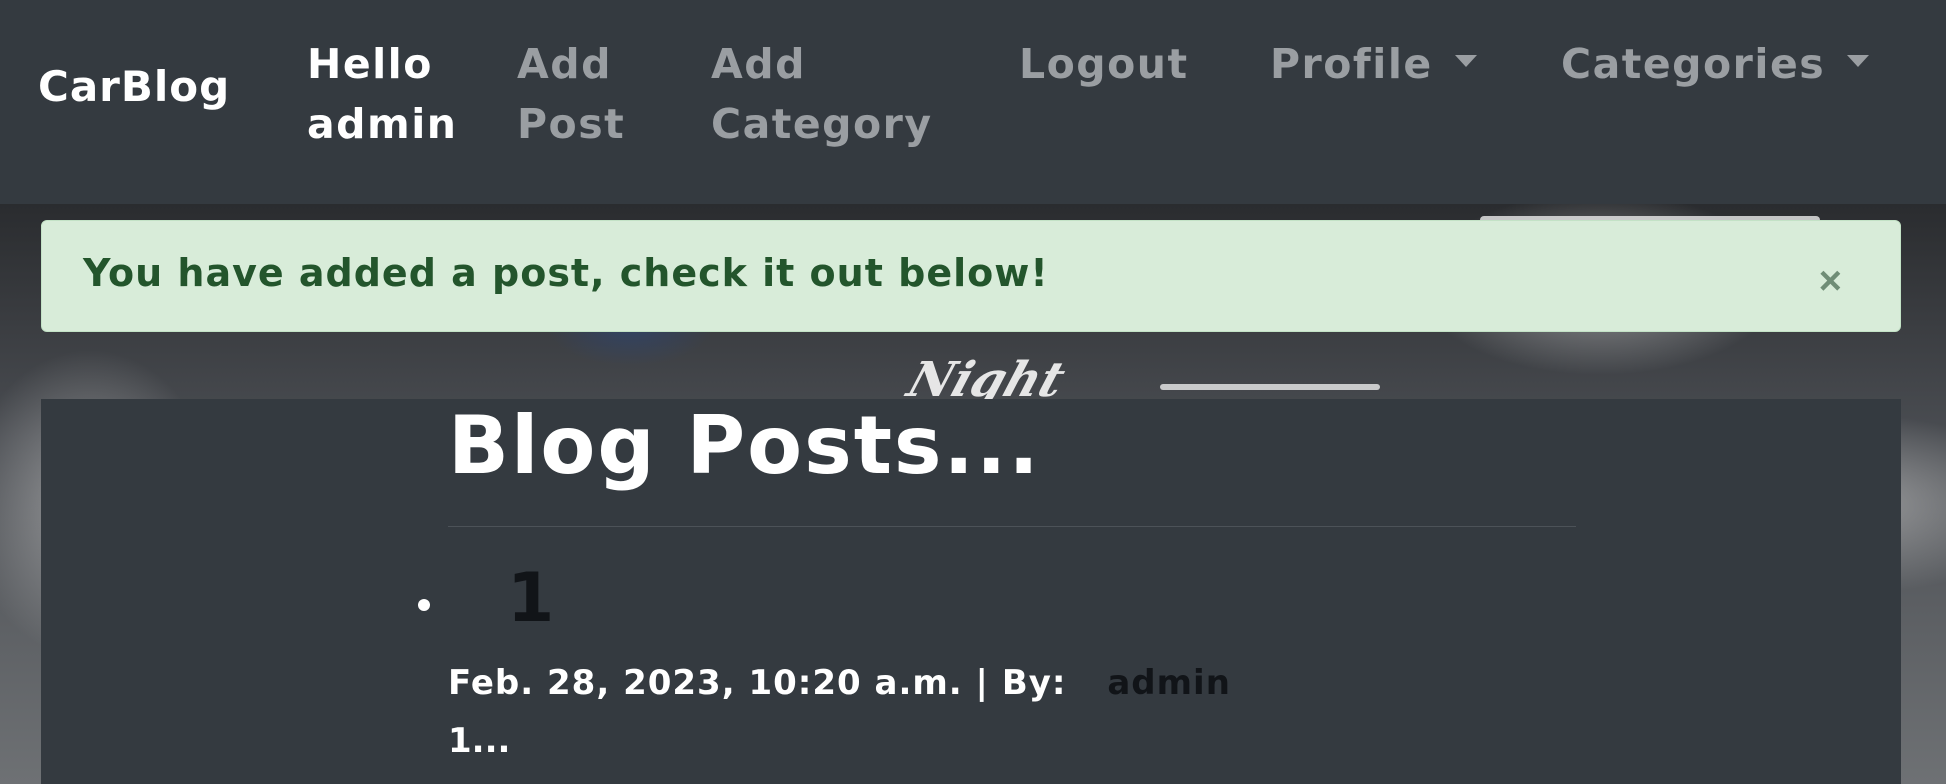 Image resolution: width=1946 pixels, height=784 pixels. Describe the element at coordinates (1693, 64) in the screenshot. I see `nav-categories-label: Categories` at that location.